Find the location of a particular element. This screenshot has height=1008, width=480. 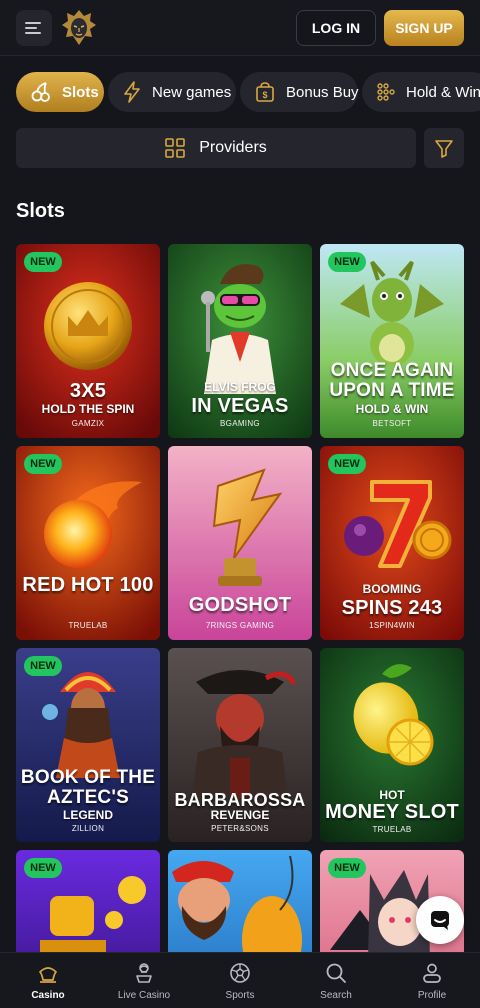

chip-label: Hold & Win is located at coordinates (443, 92).